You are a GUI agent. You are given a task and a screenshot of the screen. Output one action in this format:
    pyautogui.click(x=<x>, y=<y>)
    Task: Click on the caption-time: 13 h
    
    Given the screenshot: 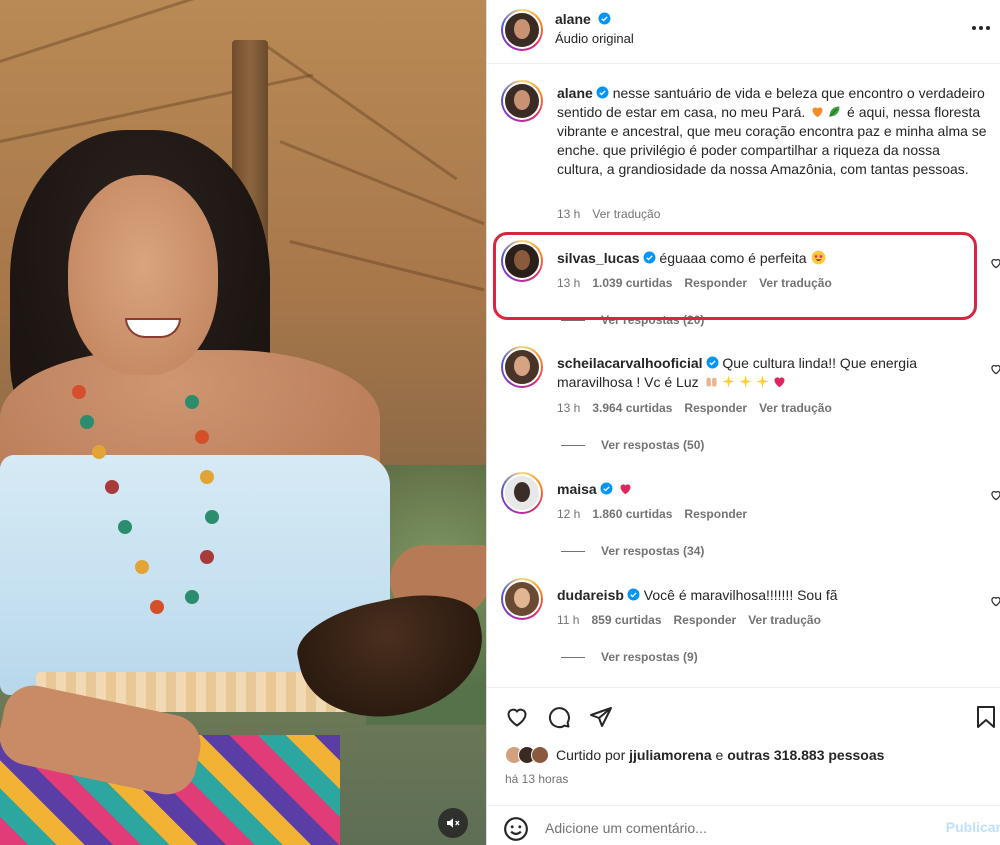 What is the action you would take?
    pyautogui.click(x=568, y=214)
    